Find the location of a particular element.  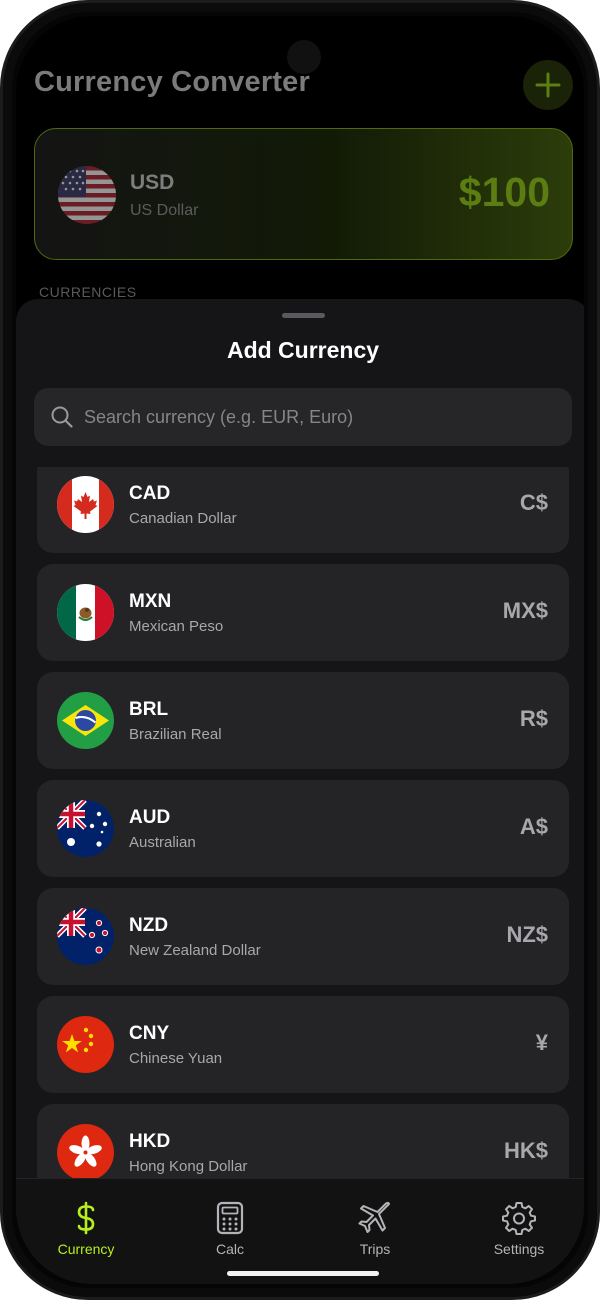

tab-bar: Currency Calc Trips Settings is located at coordinates (300, 1231).